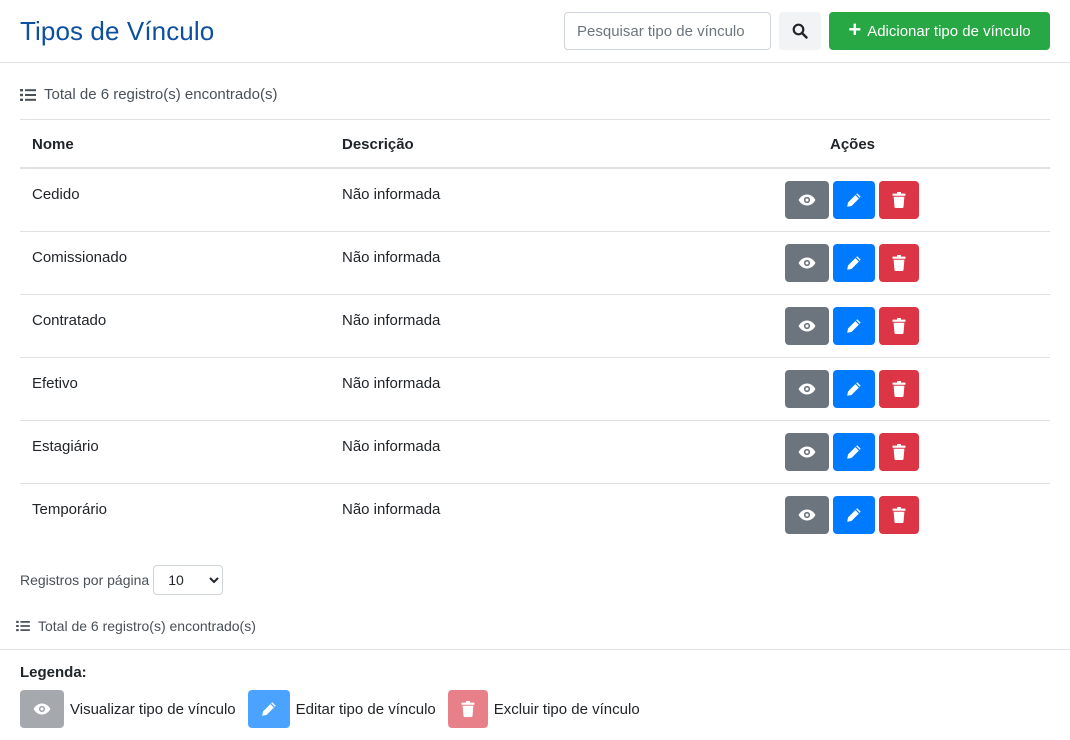 This screenshot has width=1070, height=740. What do you see at coordinates (188, 580) in the screenshot?
I see `per-page-select: 10` at bounding box center [188, 580].